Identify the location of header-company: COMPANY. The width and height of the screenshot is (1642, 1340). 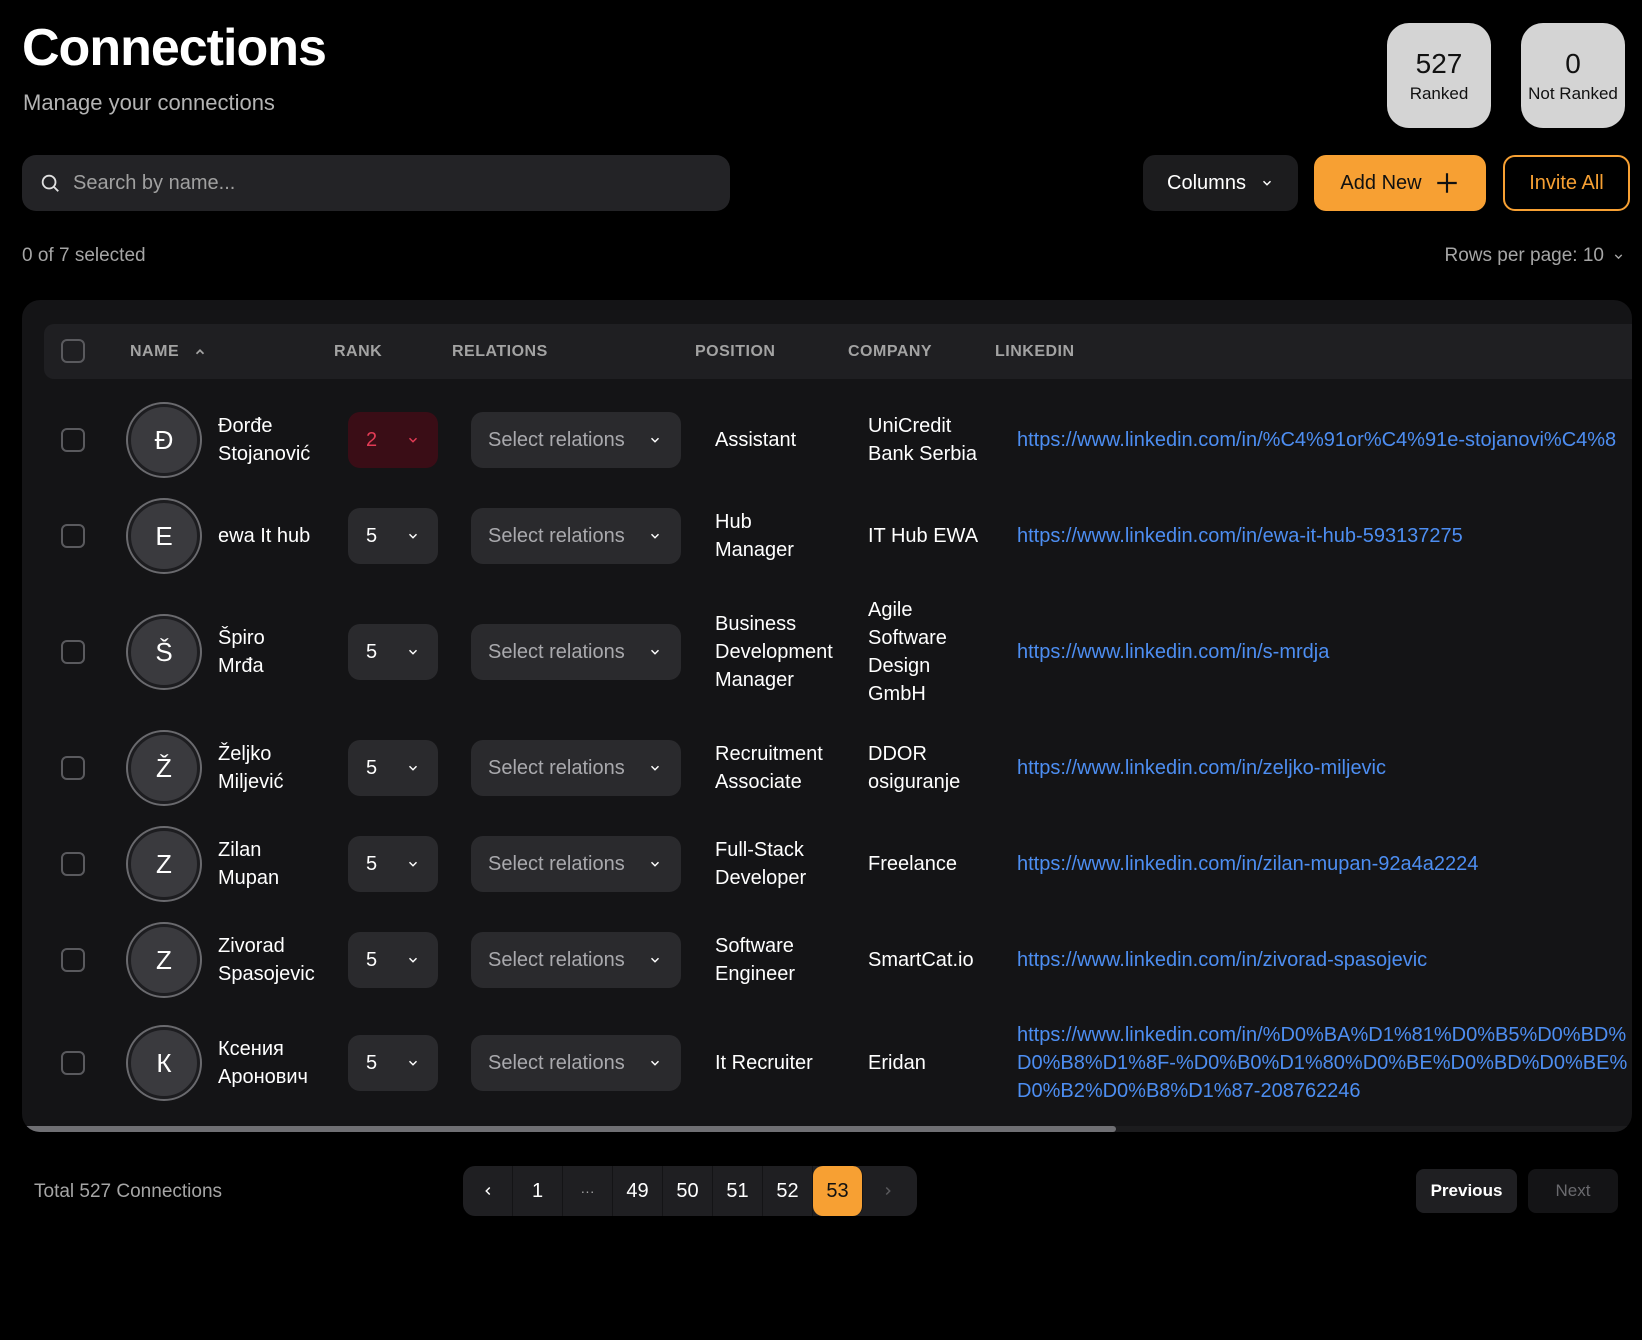
(890, 351).